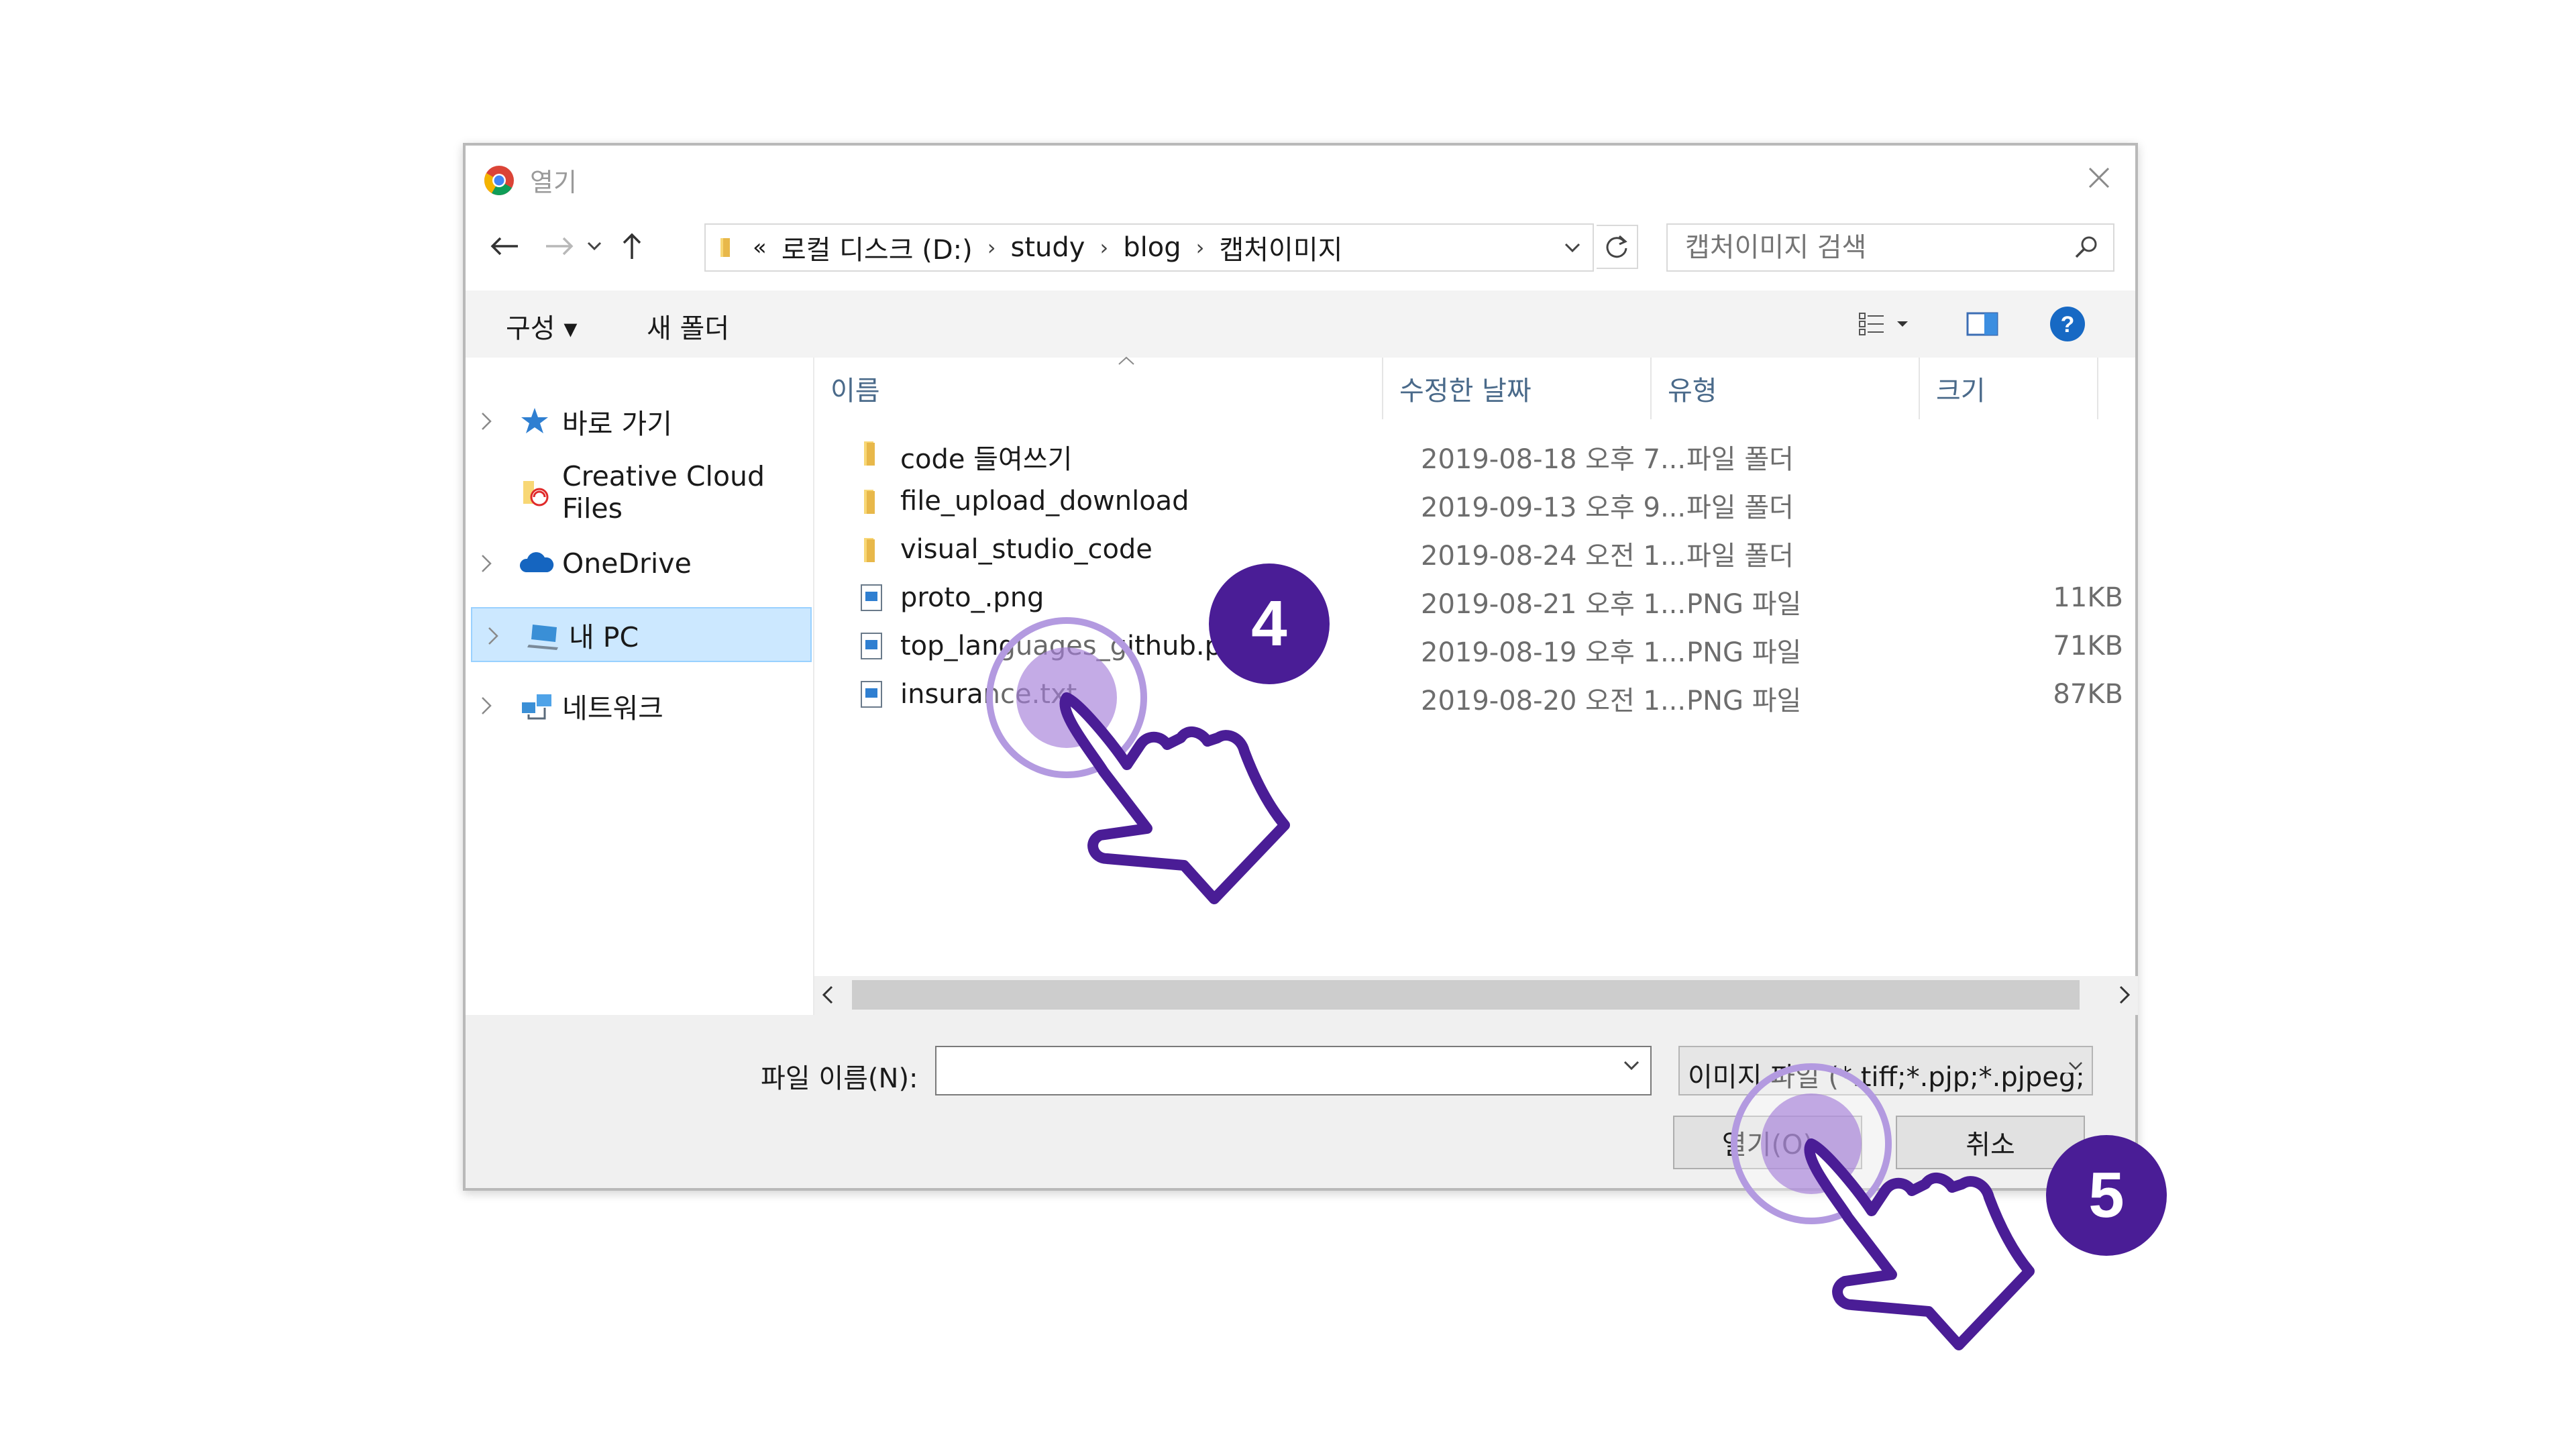  What do you see at coordinates (1078, 646) in the screenshot?
I see `file-name: top_languages_github.png` at bounding box center [1078, 646].